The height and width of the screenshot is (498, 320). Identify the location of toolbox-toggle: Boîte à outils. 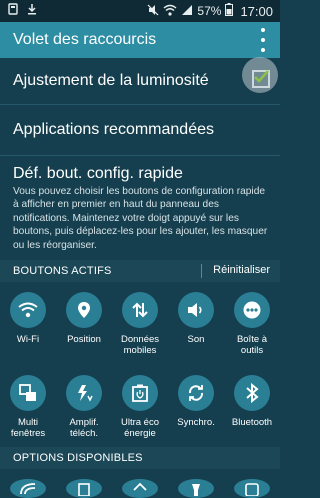
(252, 324).